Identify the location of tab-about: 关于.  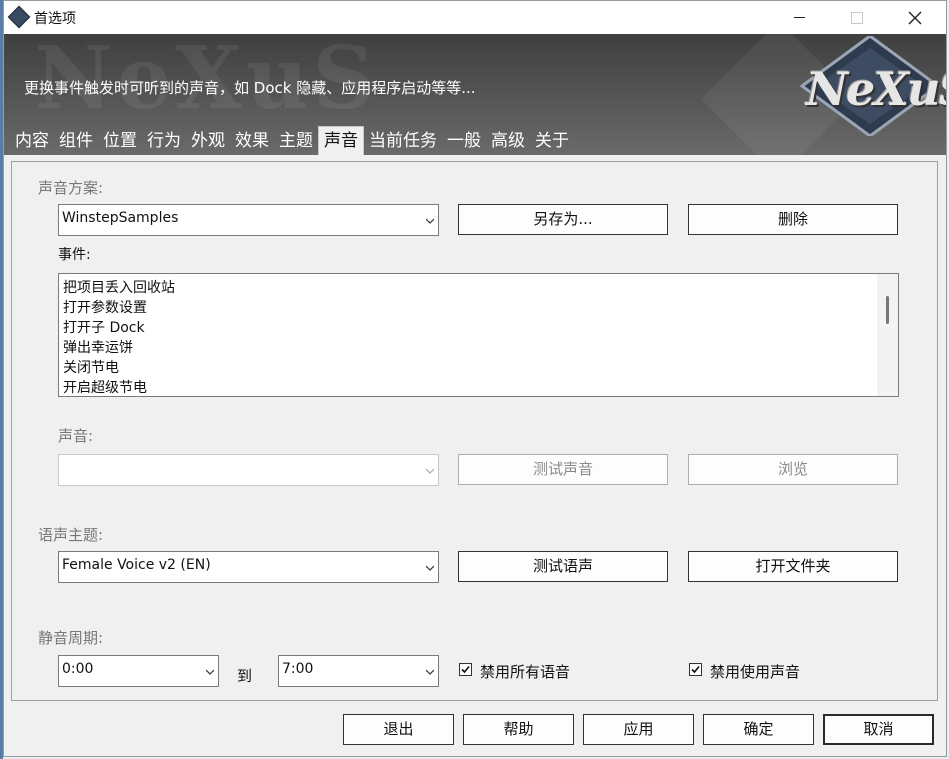
(552, 141).